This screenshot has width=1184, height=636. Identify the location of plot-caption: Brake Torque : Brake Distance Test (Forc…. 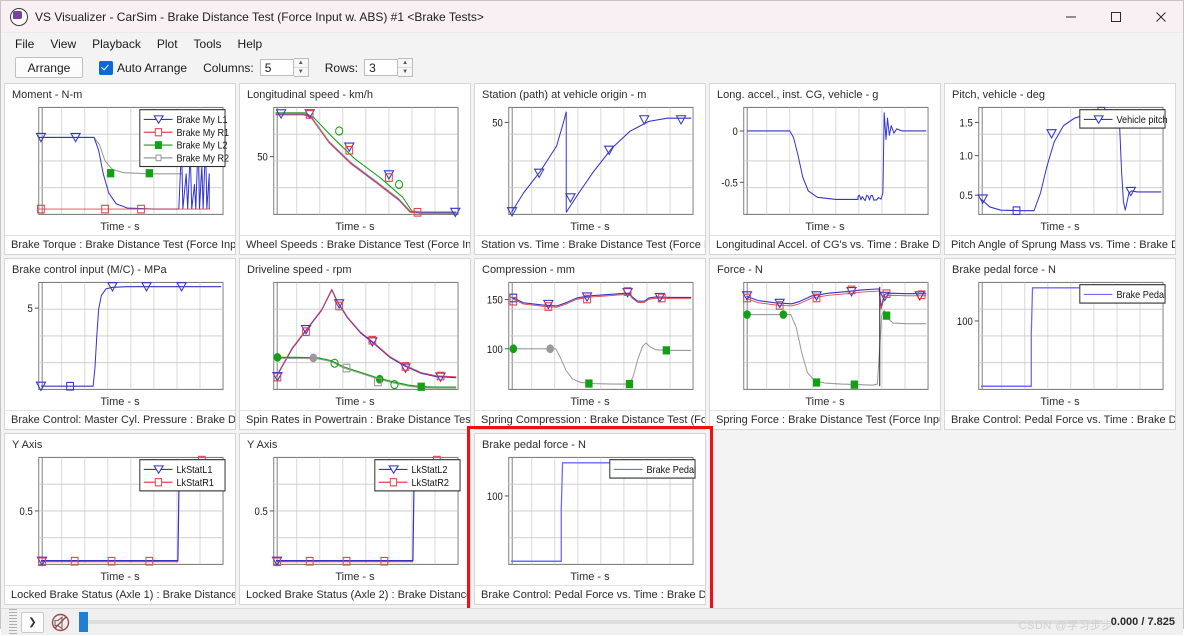
(120, 244).